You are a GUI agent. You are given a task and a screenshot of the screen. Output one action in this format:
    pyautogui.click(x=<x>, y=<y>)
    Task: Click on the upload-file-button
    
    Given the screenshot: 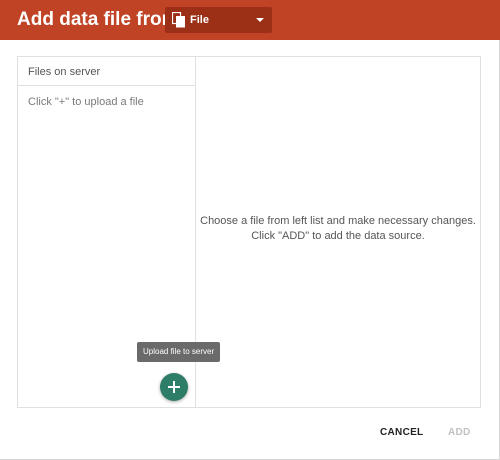 What is the action you would take?
    pyautogui.click(x=174, y=387)
    